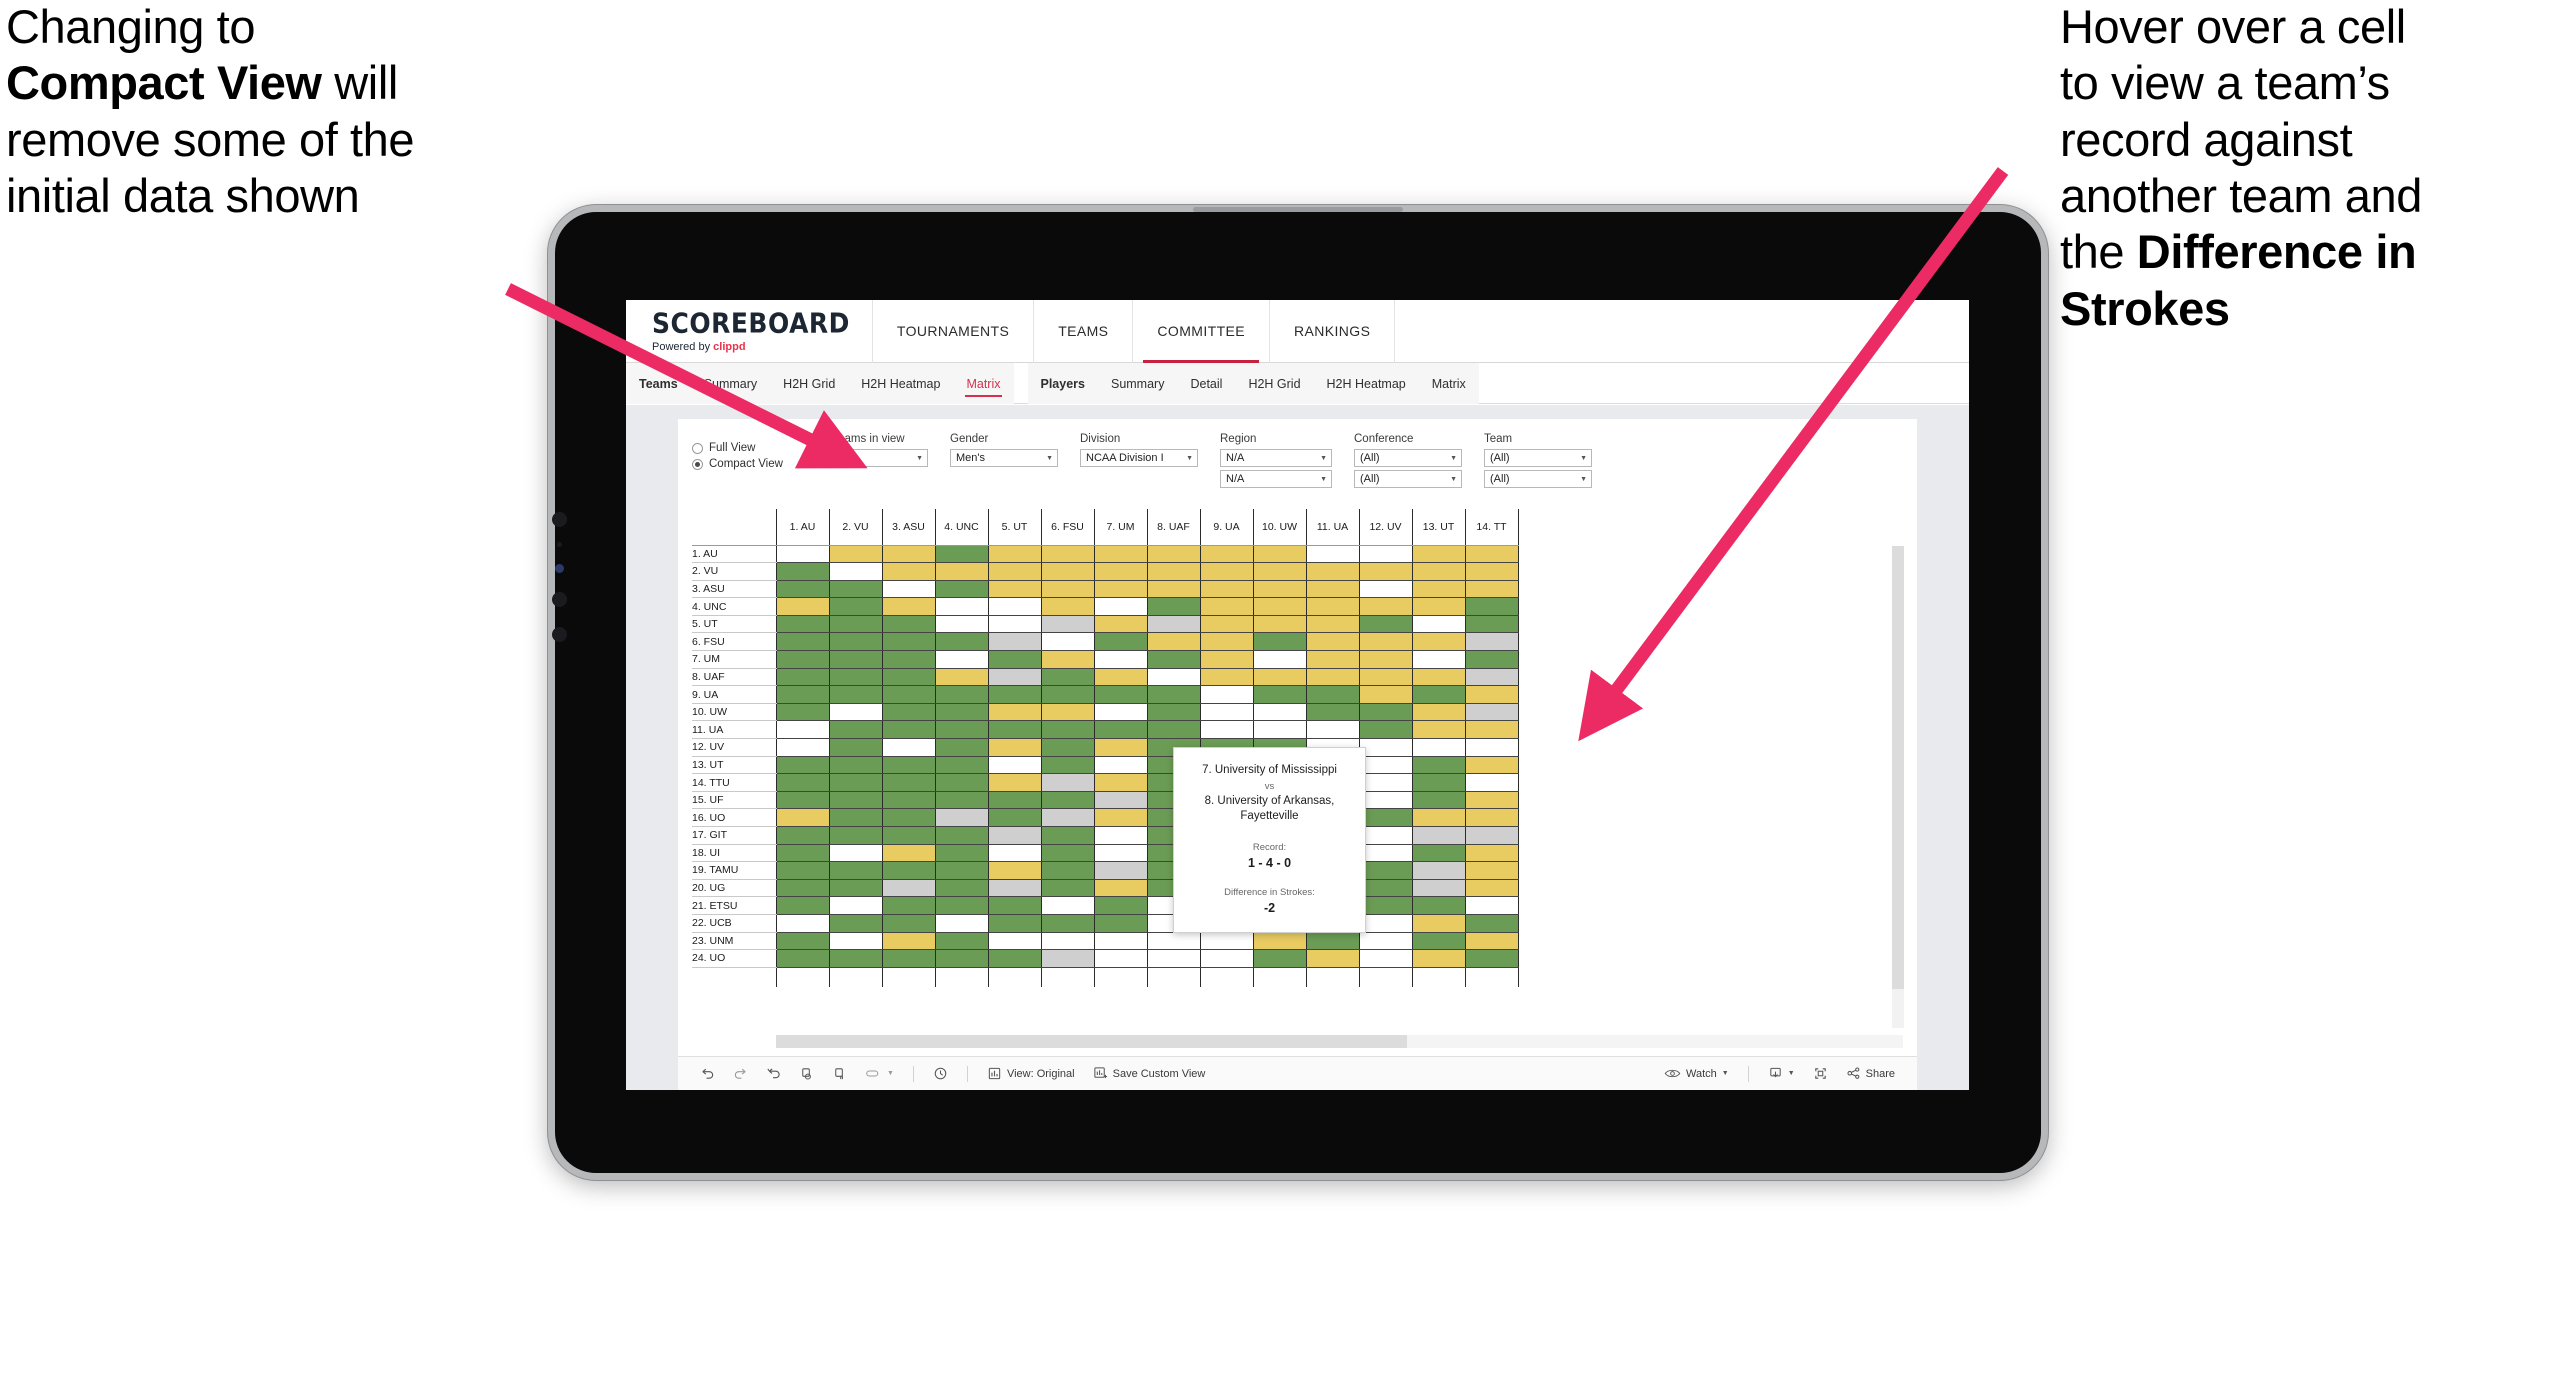  What do you see at coordinates (734, 589) in the screenshot?
I see `matrix-row-header: 3. ASU` at bounding box center [734, 589].